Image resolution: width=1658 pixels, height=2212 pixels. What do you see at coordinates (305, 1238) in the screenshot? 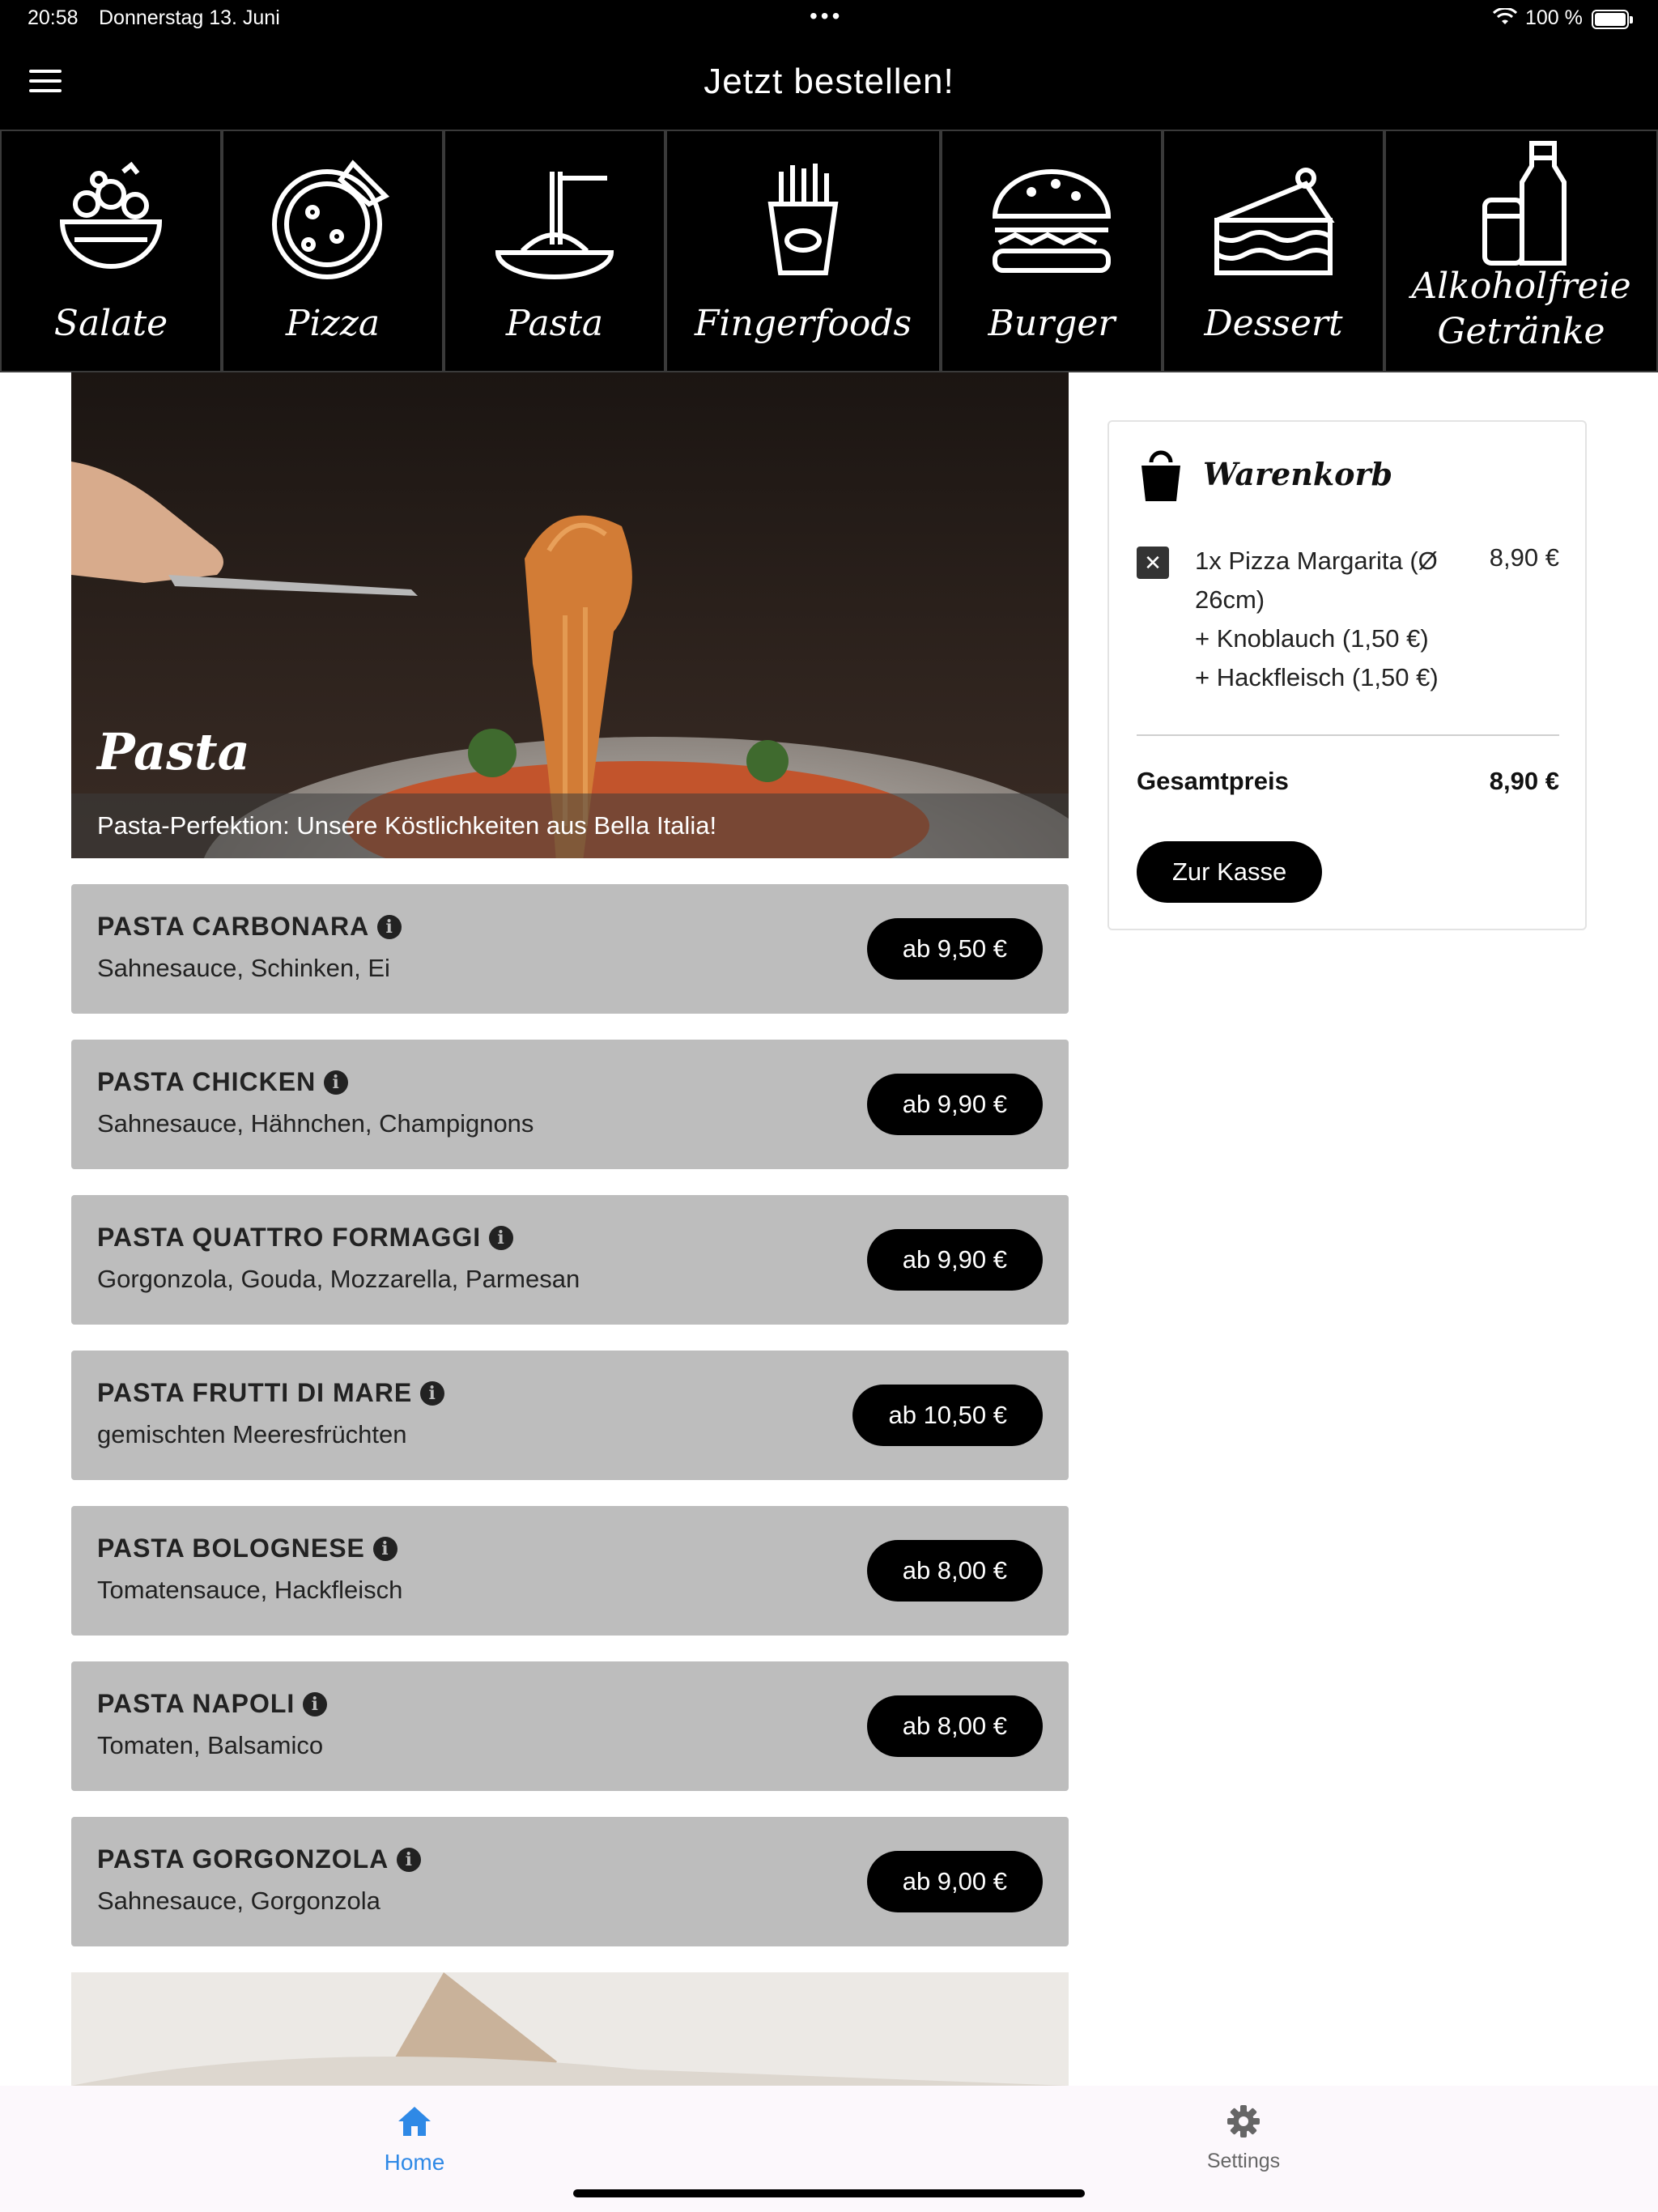
I see `item-name: PASTA QUATTRO FORMAGGI i` at bounding box center [305, 1238].